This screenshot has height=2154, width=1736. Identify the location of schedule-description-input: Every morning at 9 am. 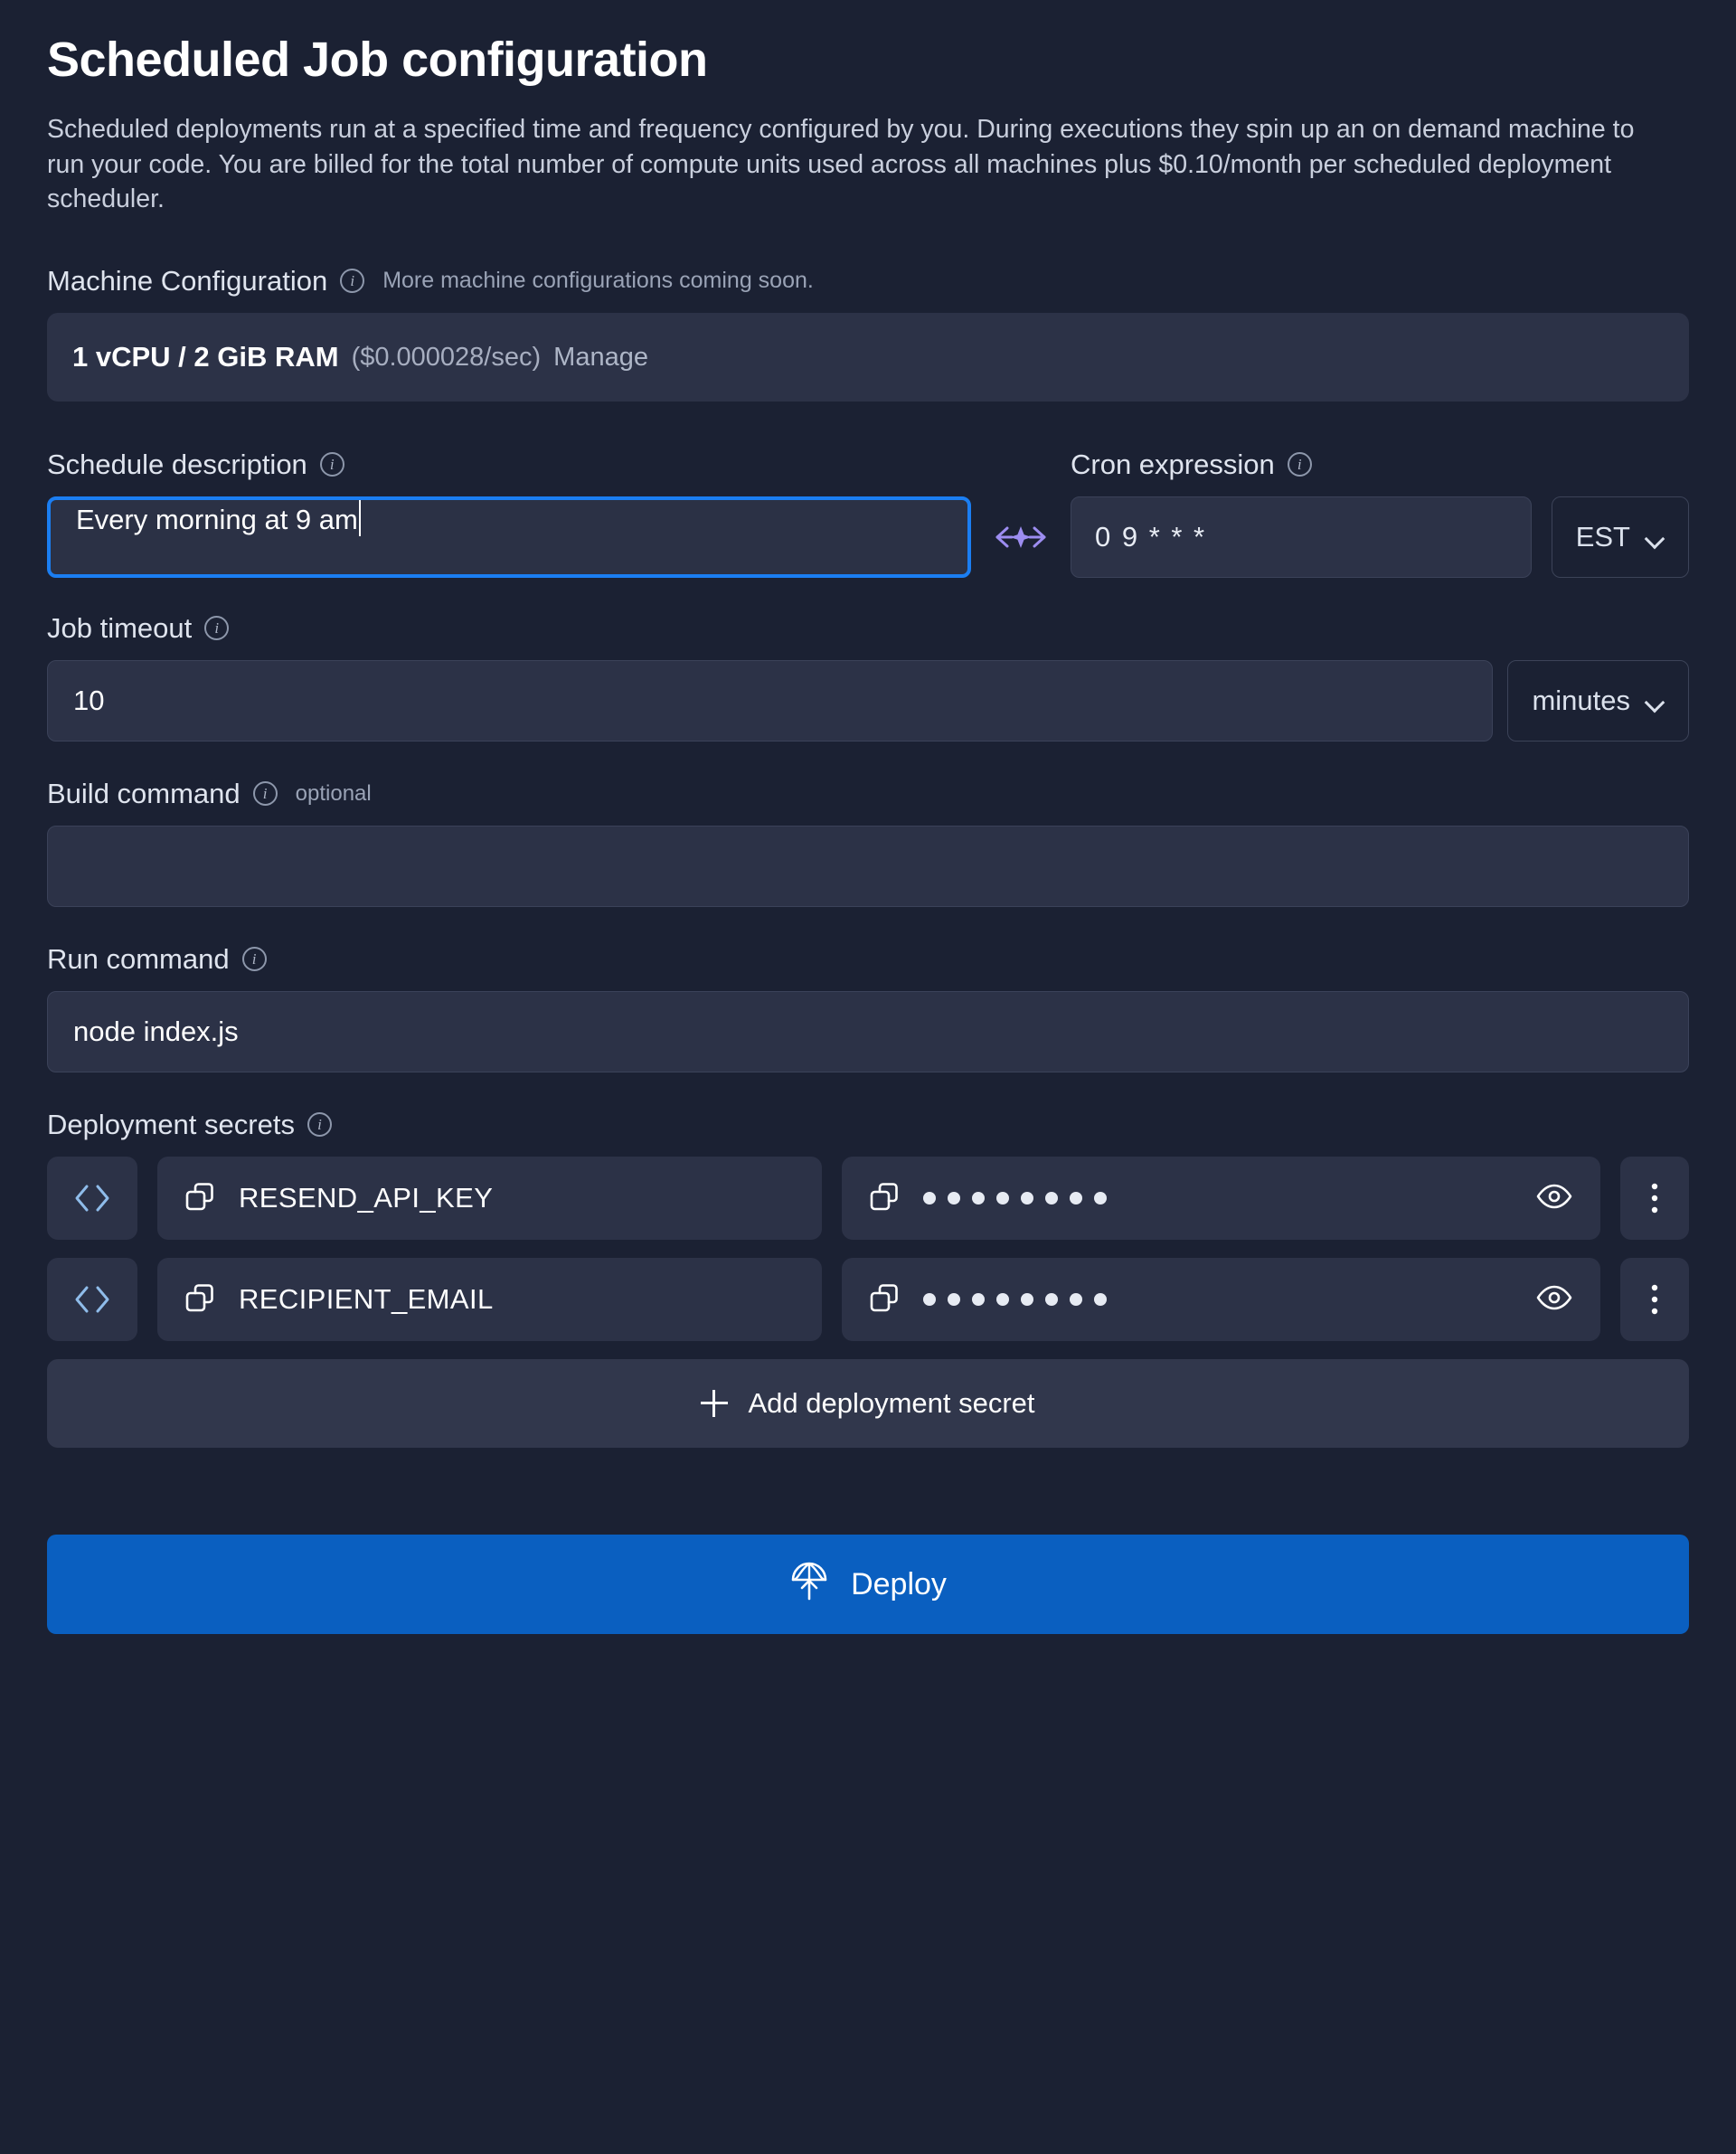
(509, 537).